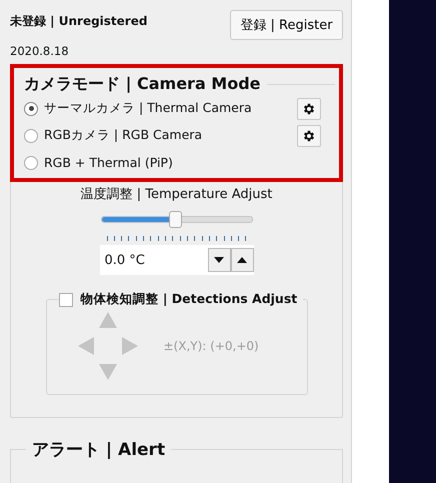  Describe the element at coordinates (189, 299) in the screenshot. I see `detections-label: 物体検知調整 | Detections Adjust` at that location.